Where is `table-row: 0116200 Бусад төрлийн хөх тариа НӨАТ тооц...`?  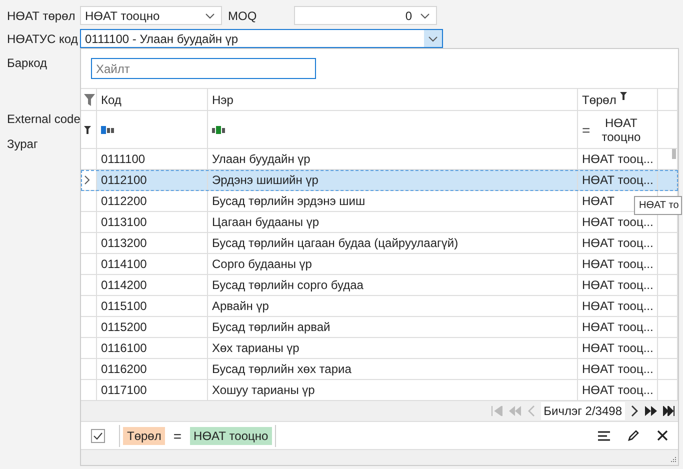
table-row: 0116200 Бусад төрлийн хөх тариа НӨАТ тооц... is located at coordinates (379, 369).